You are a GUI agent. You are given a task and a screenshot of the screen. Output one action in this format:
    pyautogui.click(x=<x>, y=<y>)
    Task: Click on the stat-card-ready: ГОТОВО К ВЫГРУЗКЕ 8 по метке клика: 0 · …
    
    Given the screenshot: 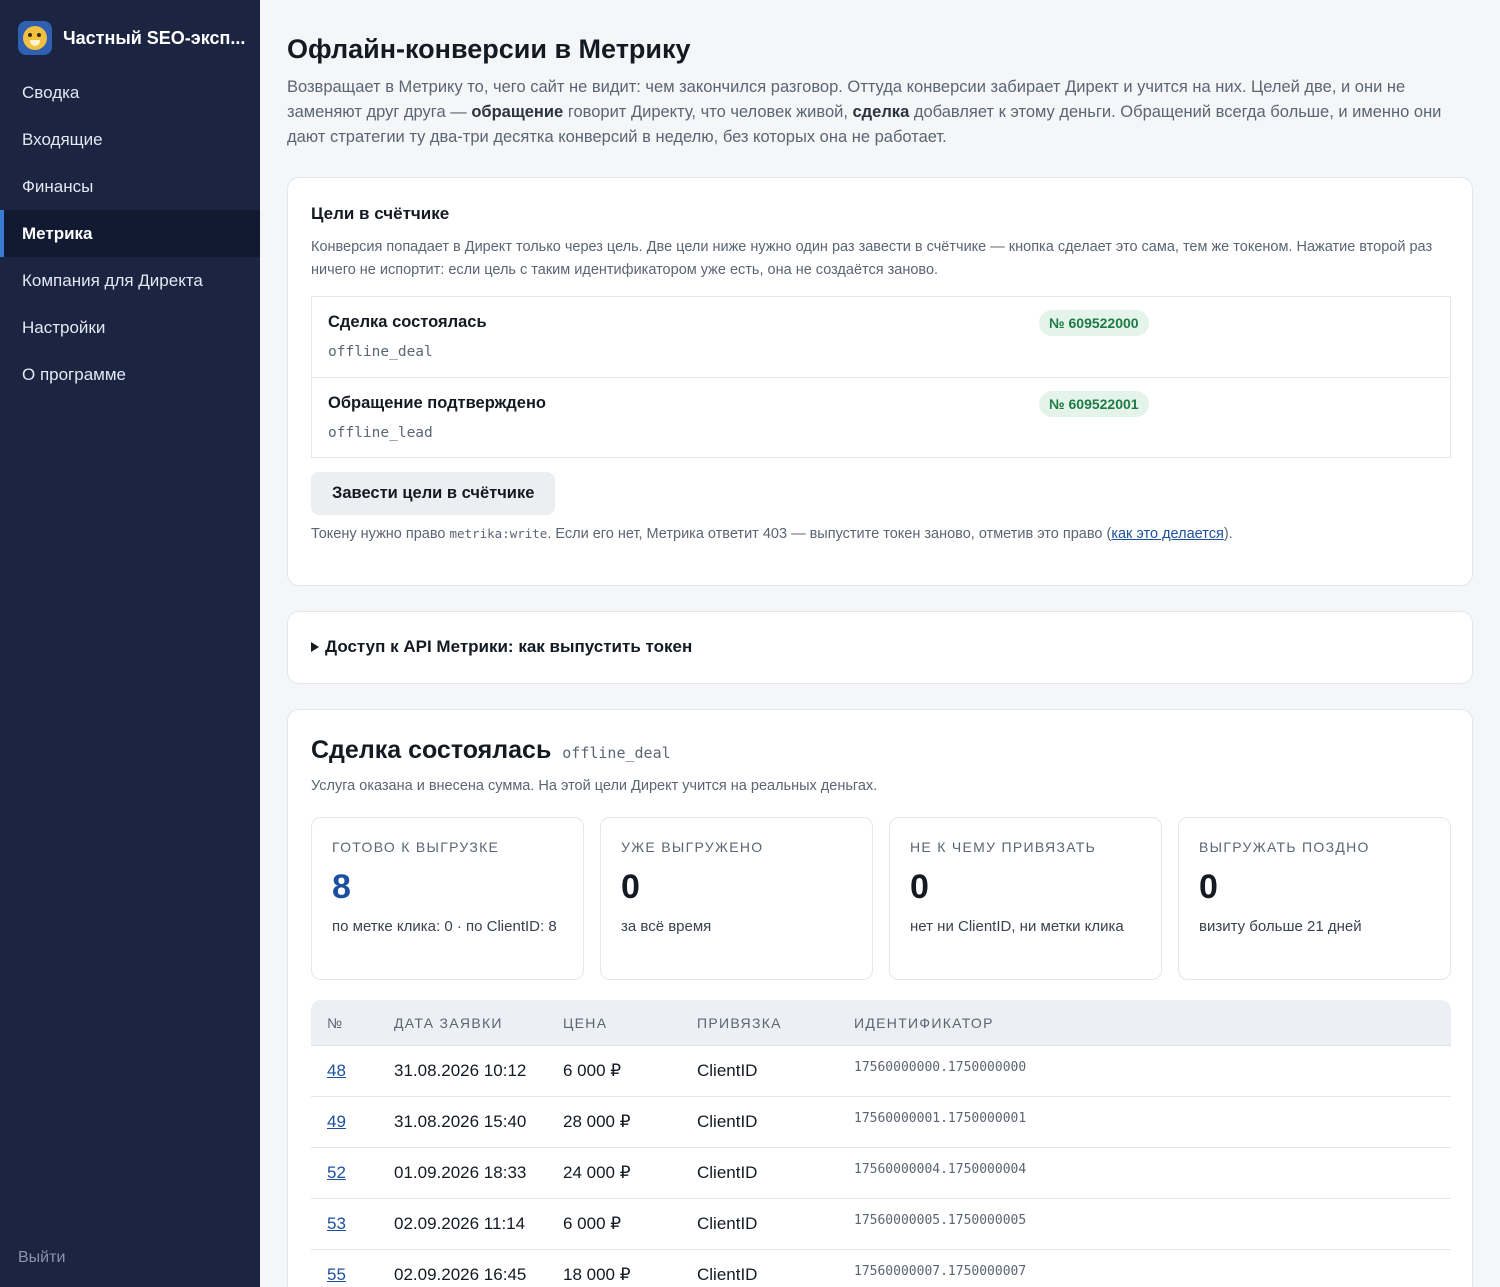 What is the action you would take?
    pyautogui.click(x=447, y=898)
    